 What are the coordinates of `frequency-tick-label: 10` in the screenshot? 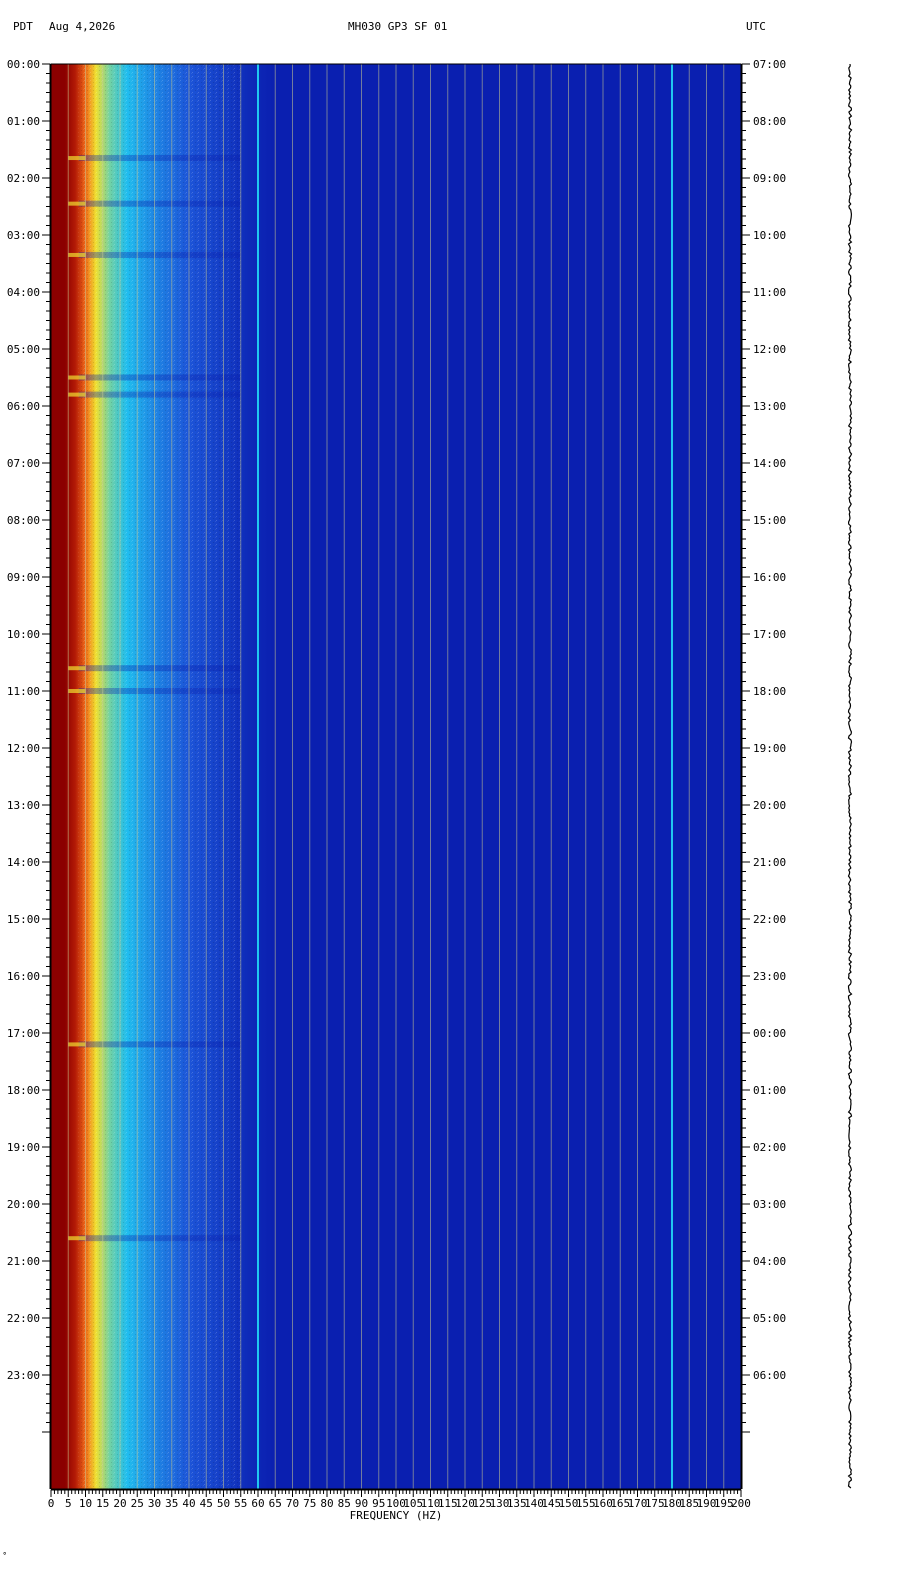 It's located at (85, 1503).